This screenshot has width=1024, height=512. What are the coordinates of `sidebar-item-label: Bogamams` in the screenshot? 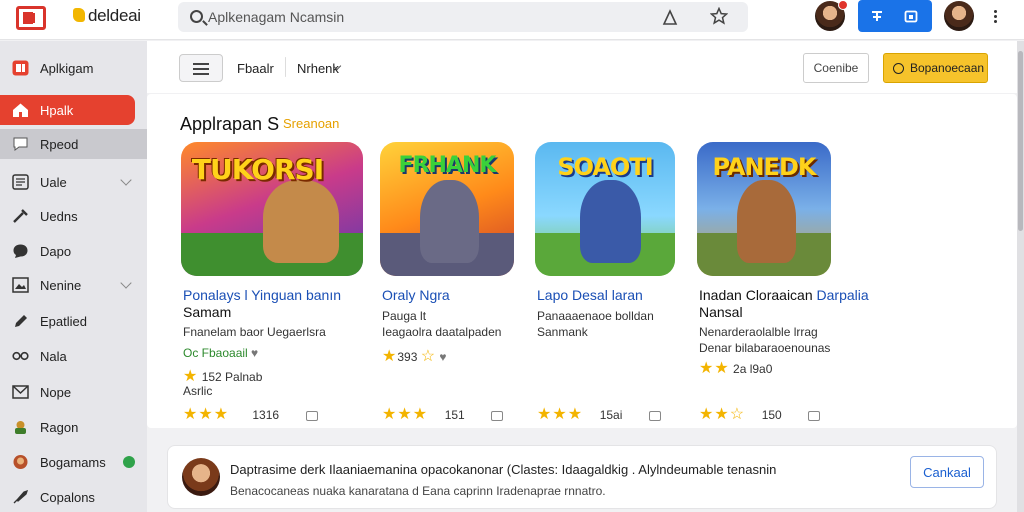 It's located at (73, 462).